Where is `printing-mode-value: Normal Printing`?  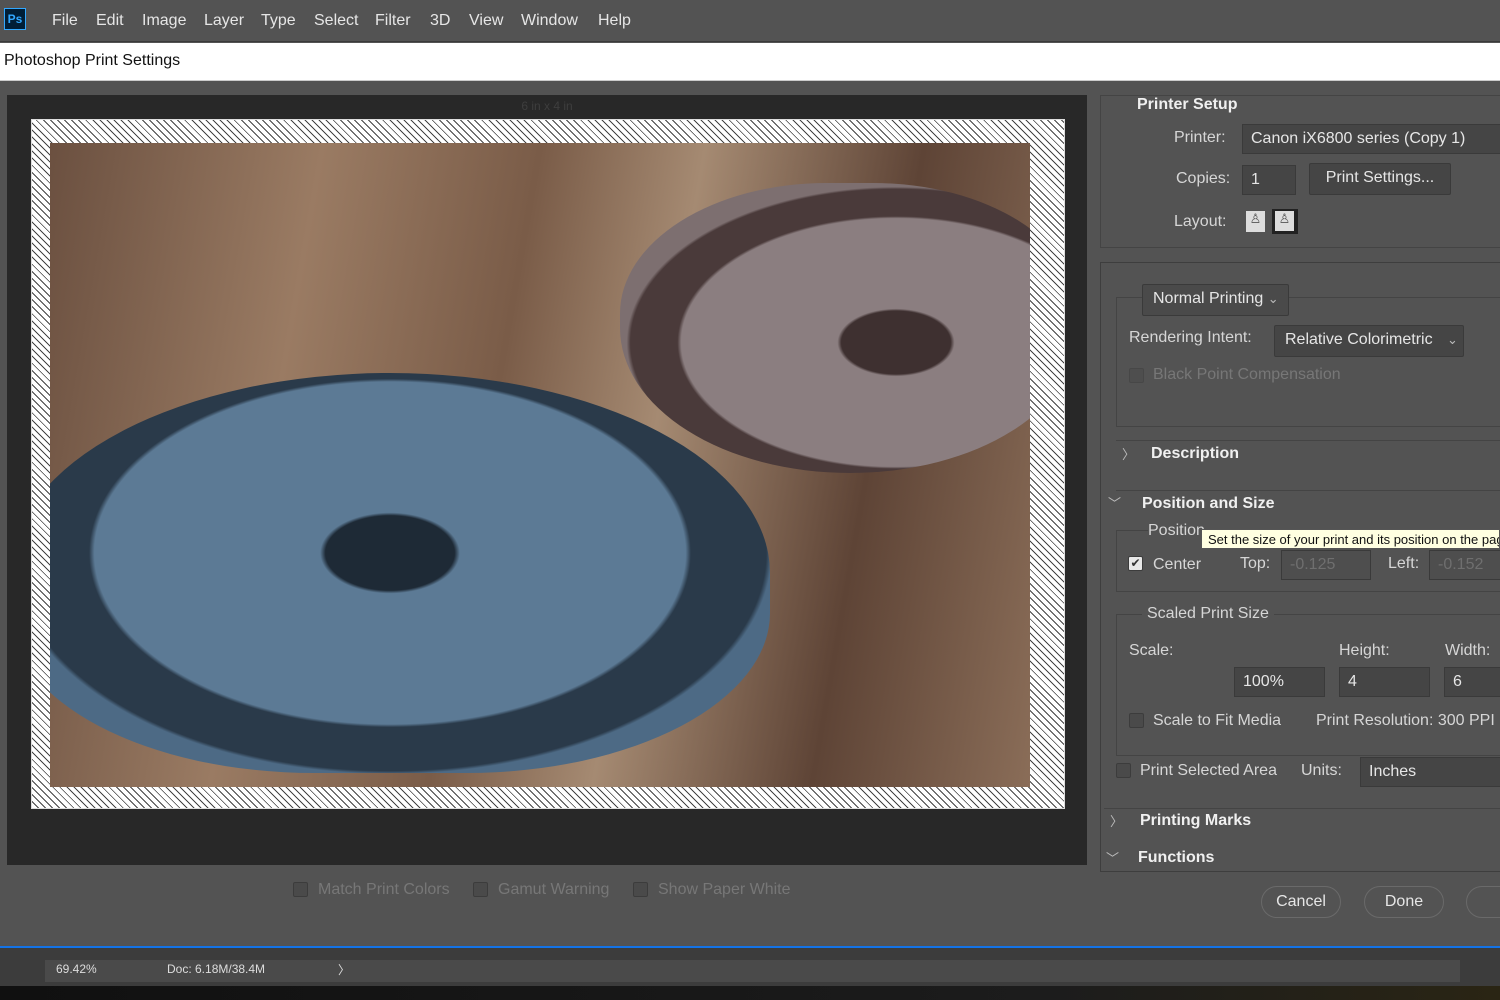 printing-mode-value: Normal Printing is located at coordinates (1208, 298).